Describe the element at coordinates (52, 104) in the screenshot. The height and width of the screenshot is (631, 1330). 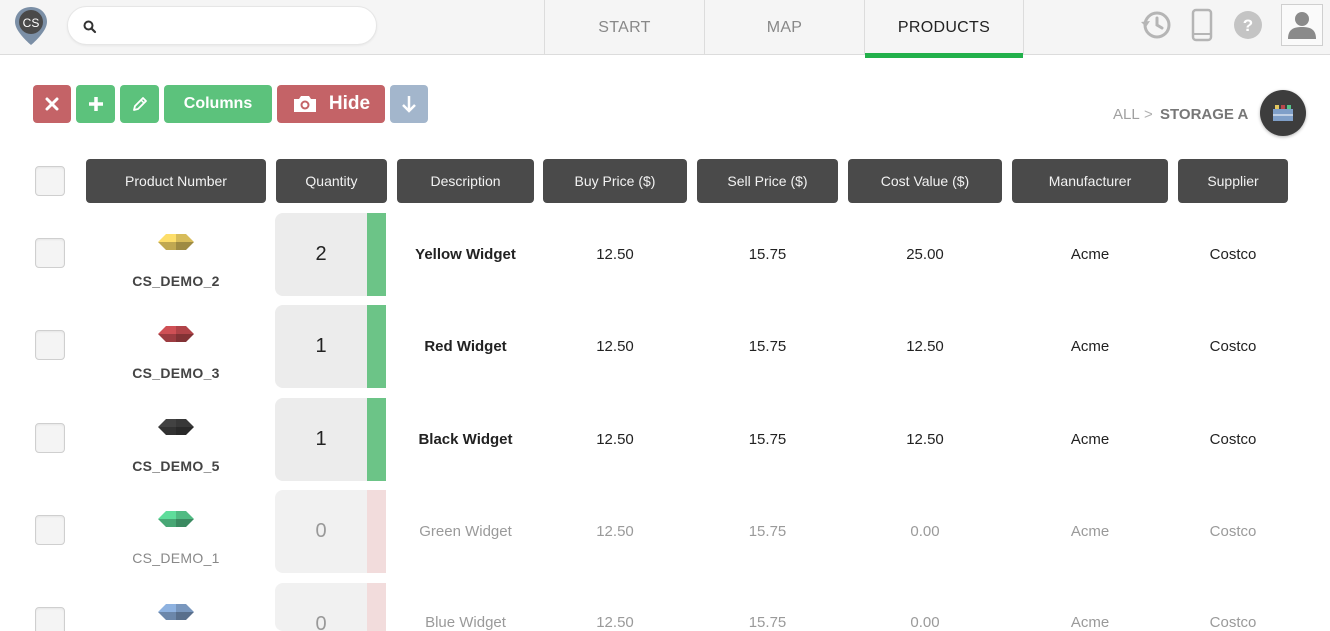
I see `delete-button` at that location.